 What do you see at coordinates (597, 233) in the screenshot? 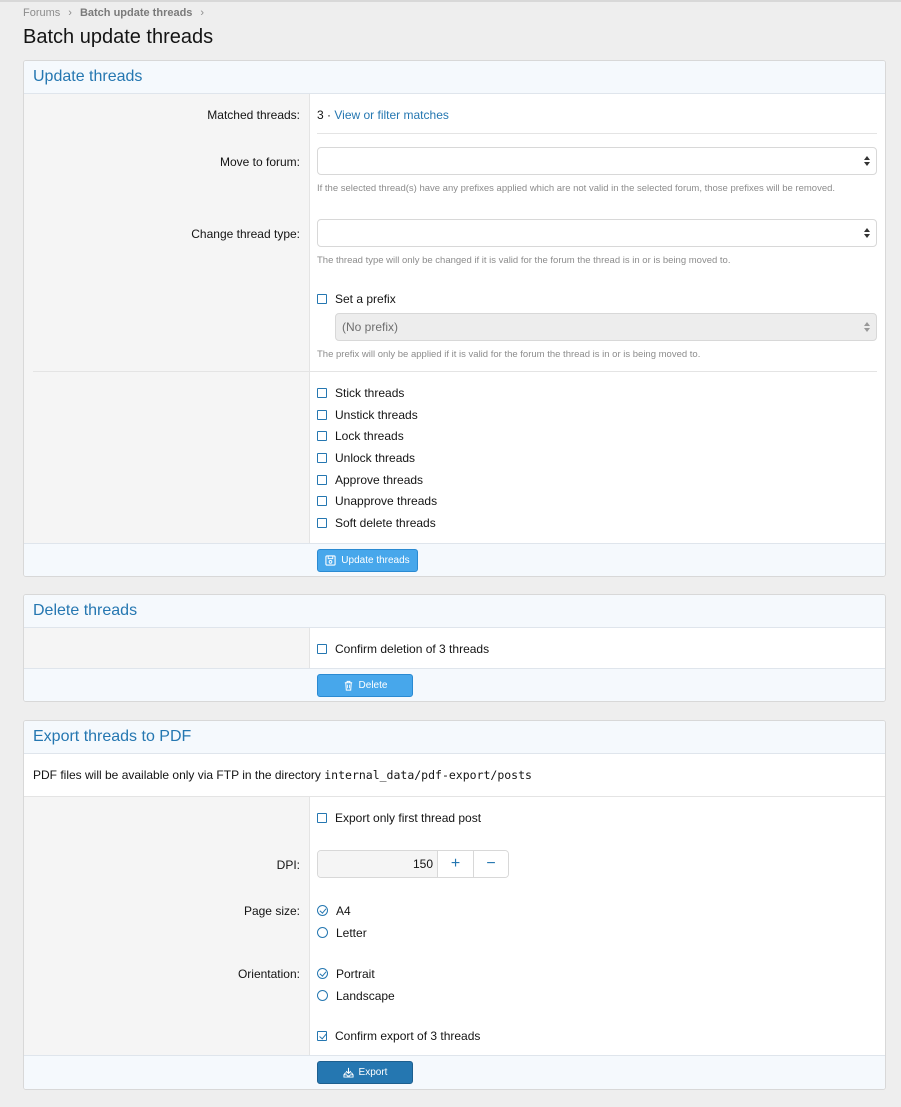
I see `change-thread-type-select` at bounding box center [597, 233].